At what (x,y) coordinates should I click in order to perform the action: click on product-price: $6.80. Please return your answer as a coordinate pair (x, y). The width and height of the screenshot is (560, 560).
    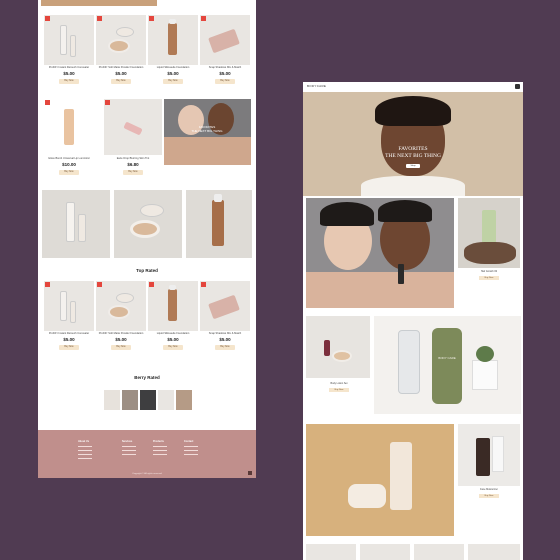
    Looking at the image, I should click on (133, 164).